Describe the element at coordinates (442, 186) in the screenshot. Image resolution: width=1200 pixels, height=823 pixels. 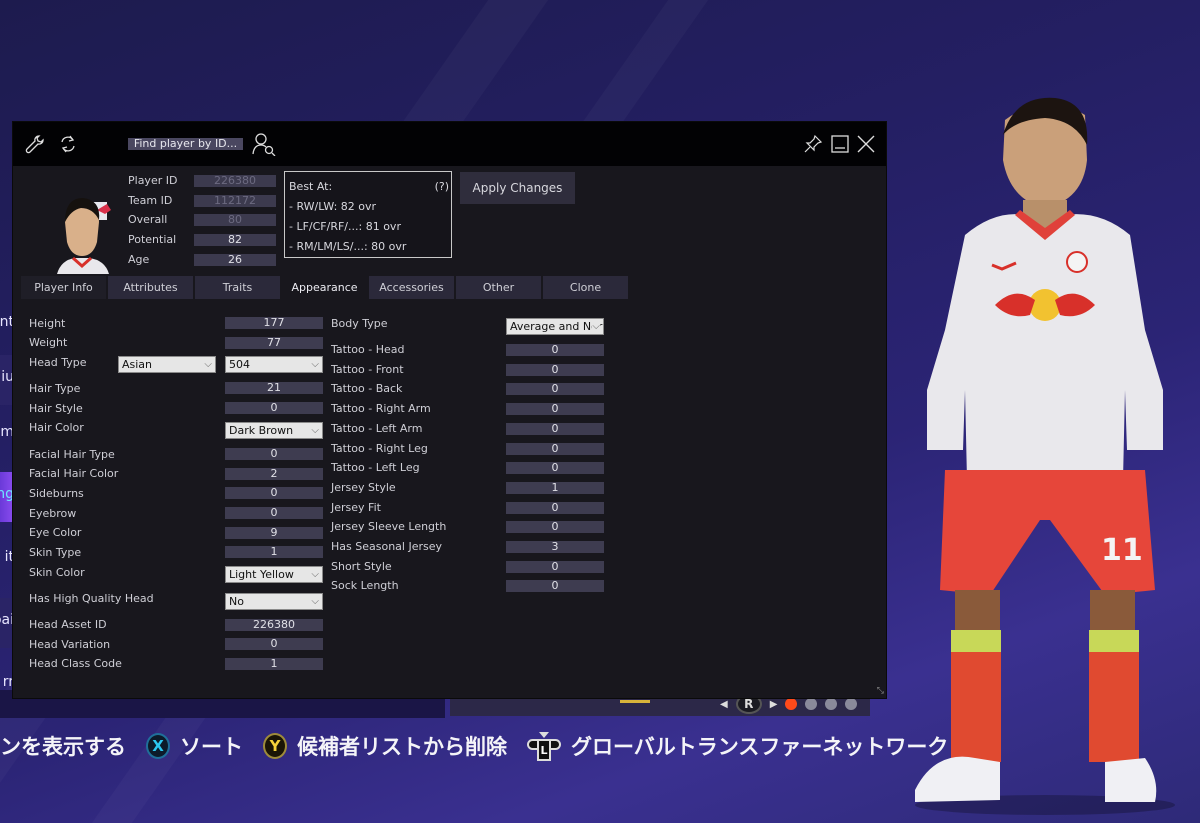
I see `help-icon: (?)` at that location.